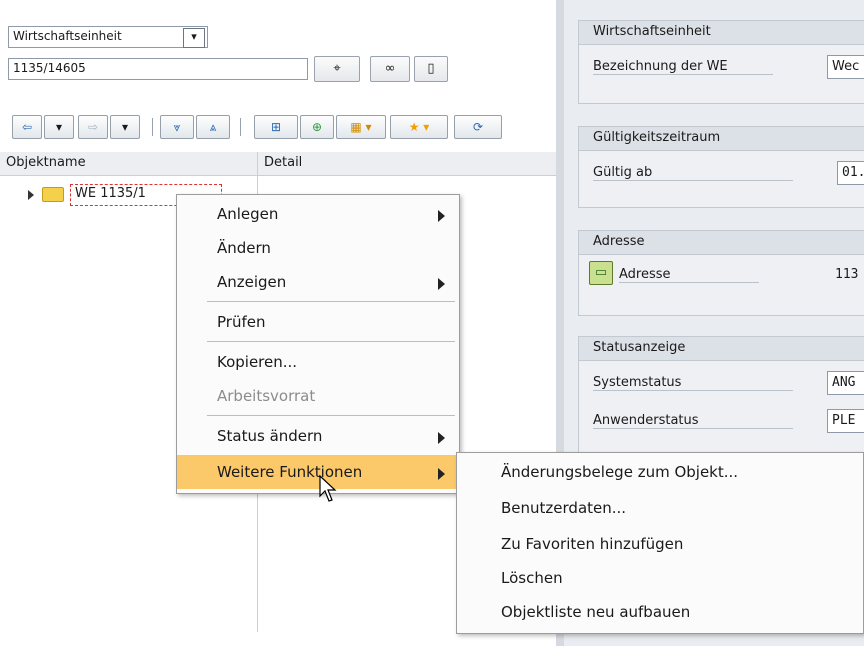  What do you see at coordinates (847, 274) in the screenshot?
I see `address-value: 113` at bounding box center [847, 274].